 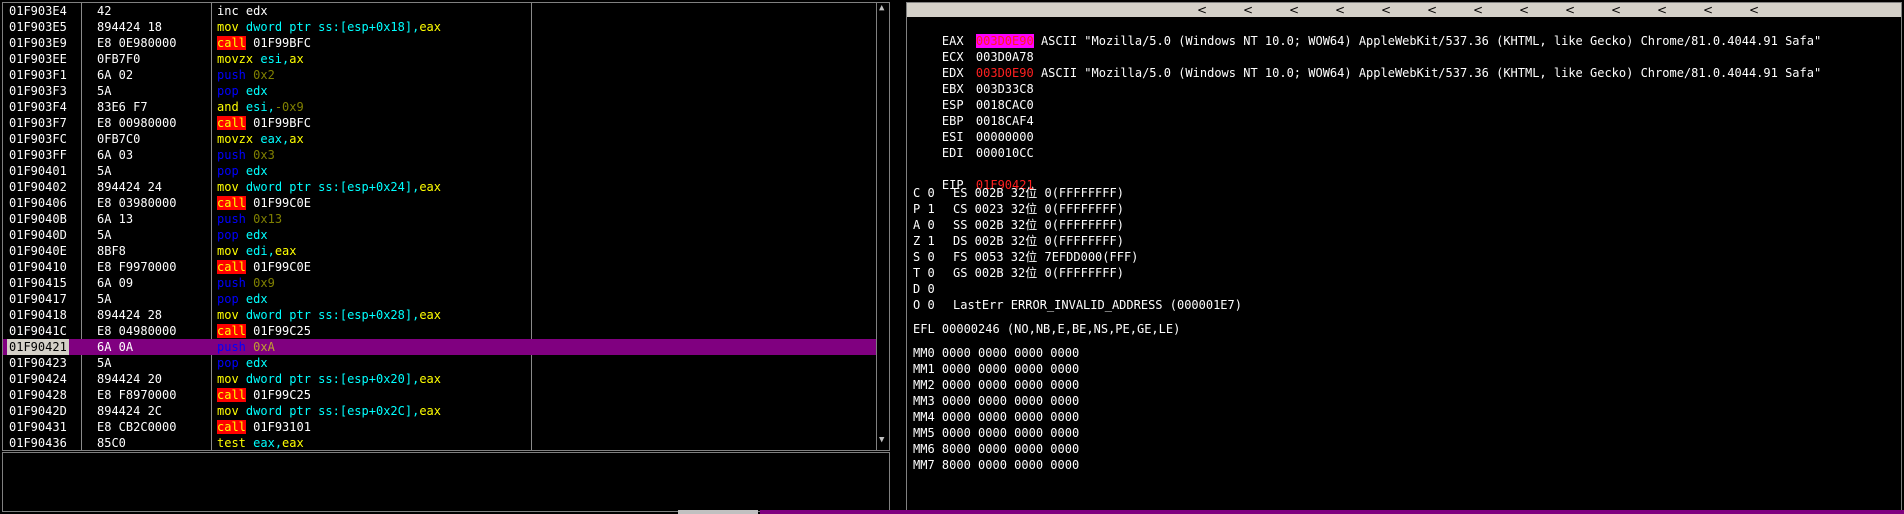 I want to click on flag-value: O 0, so click(x=933, y=305).